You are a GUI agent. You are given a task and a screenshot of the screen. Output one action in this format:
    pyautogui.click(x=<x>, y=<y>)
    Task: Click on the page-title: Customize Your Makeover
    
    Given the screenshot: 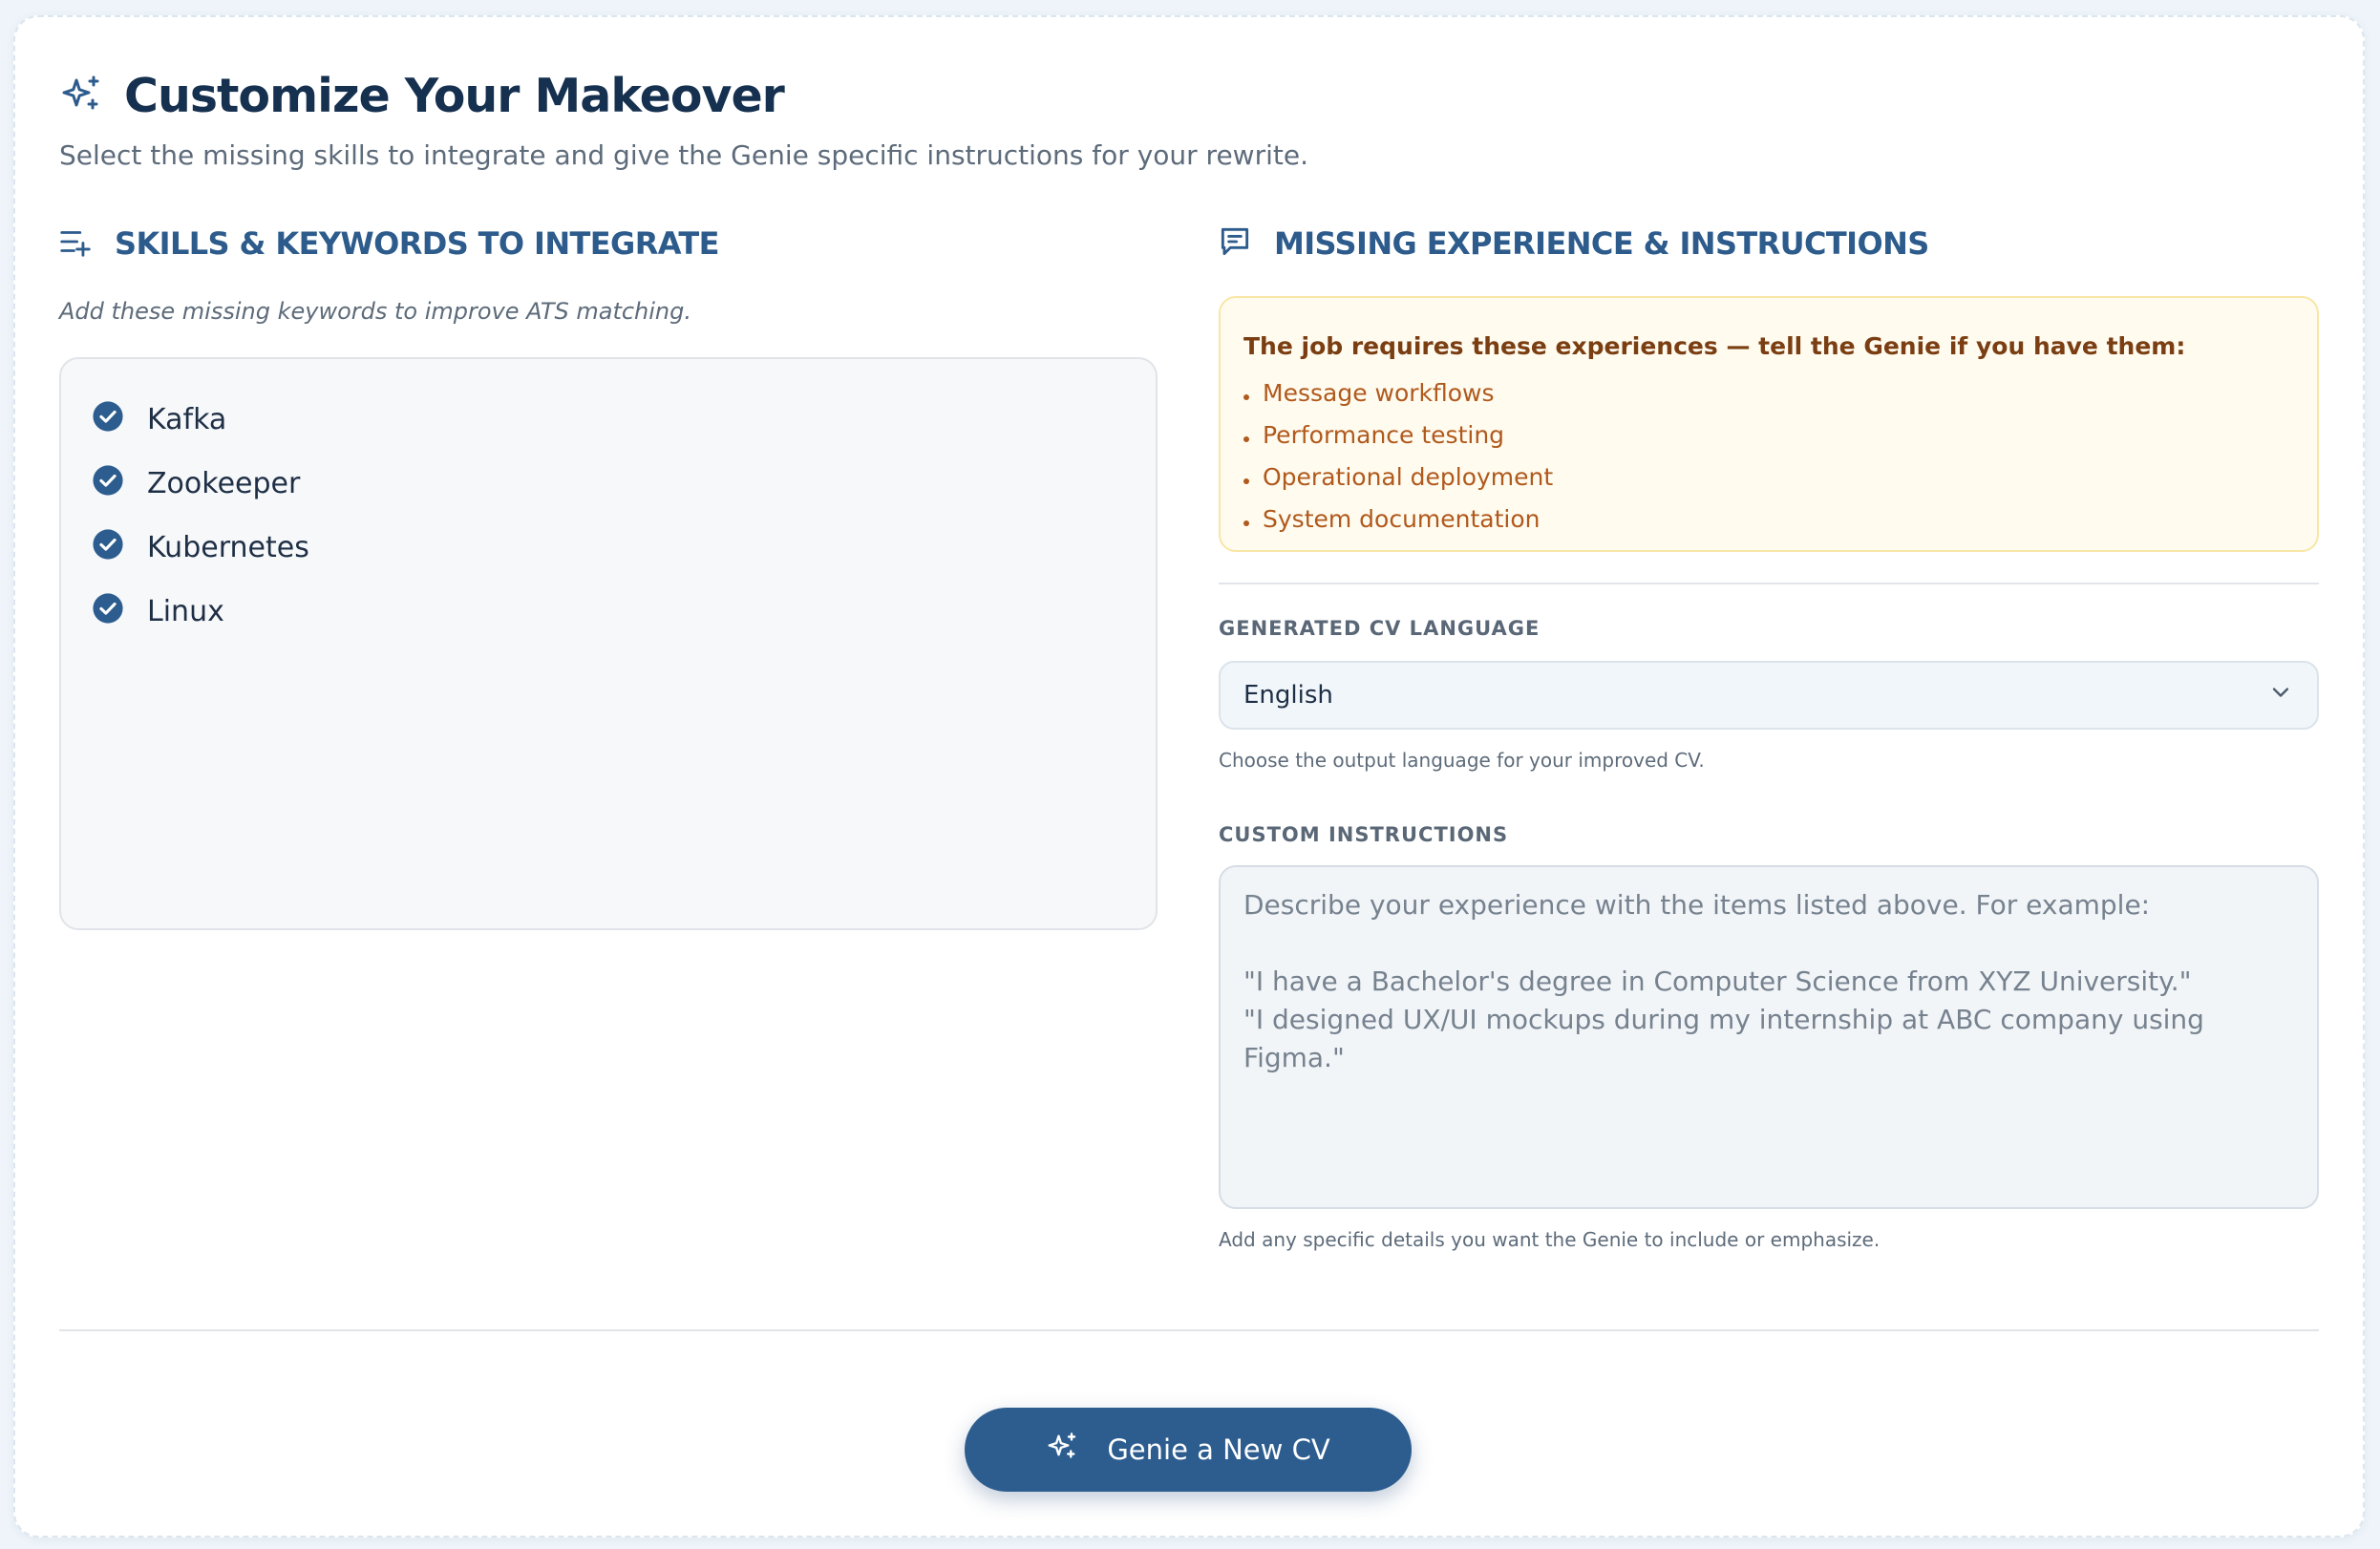 What is the action you would take?
    pyautogui.click(x=455, y=96)
    